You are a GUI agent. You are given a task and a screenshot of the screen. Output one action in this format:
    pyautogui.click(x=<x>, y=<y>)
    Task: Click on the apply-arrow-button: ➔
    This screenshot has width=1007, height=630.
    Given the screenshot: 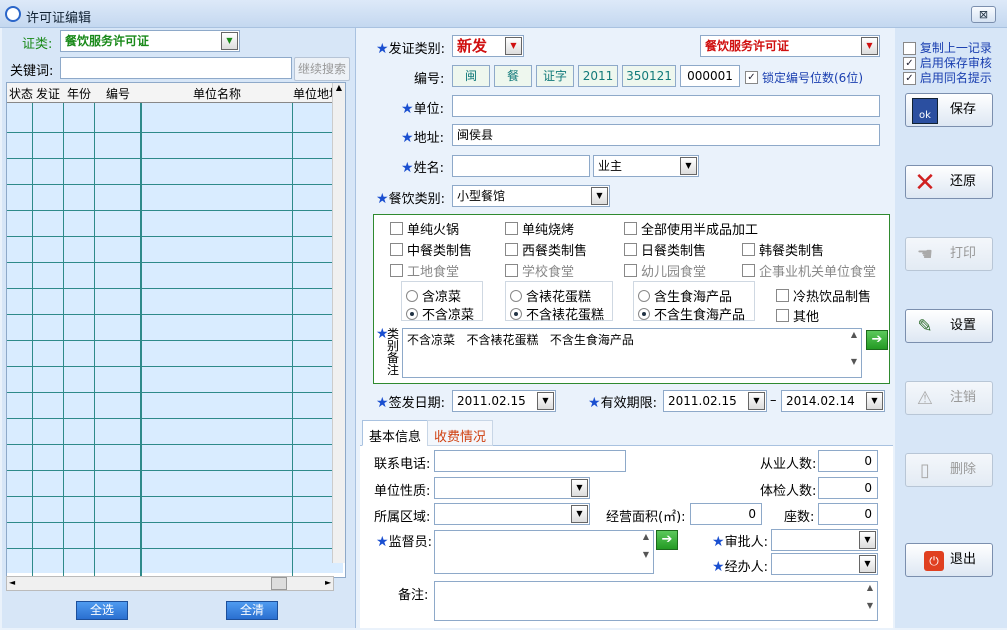 What is the action you would take?
    pyautogui.click(x=877, y=340)
    